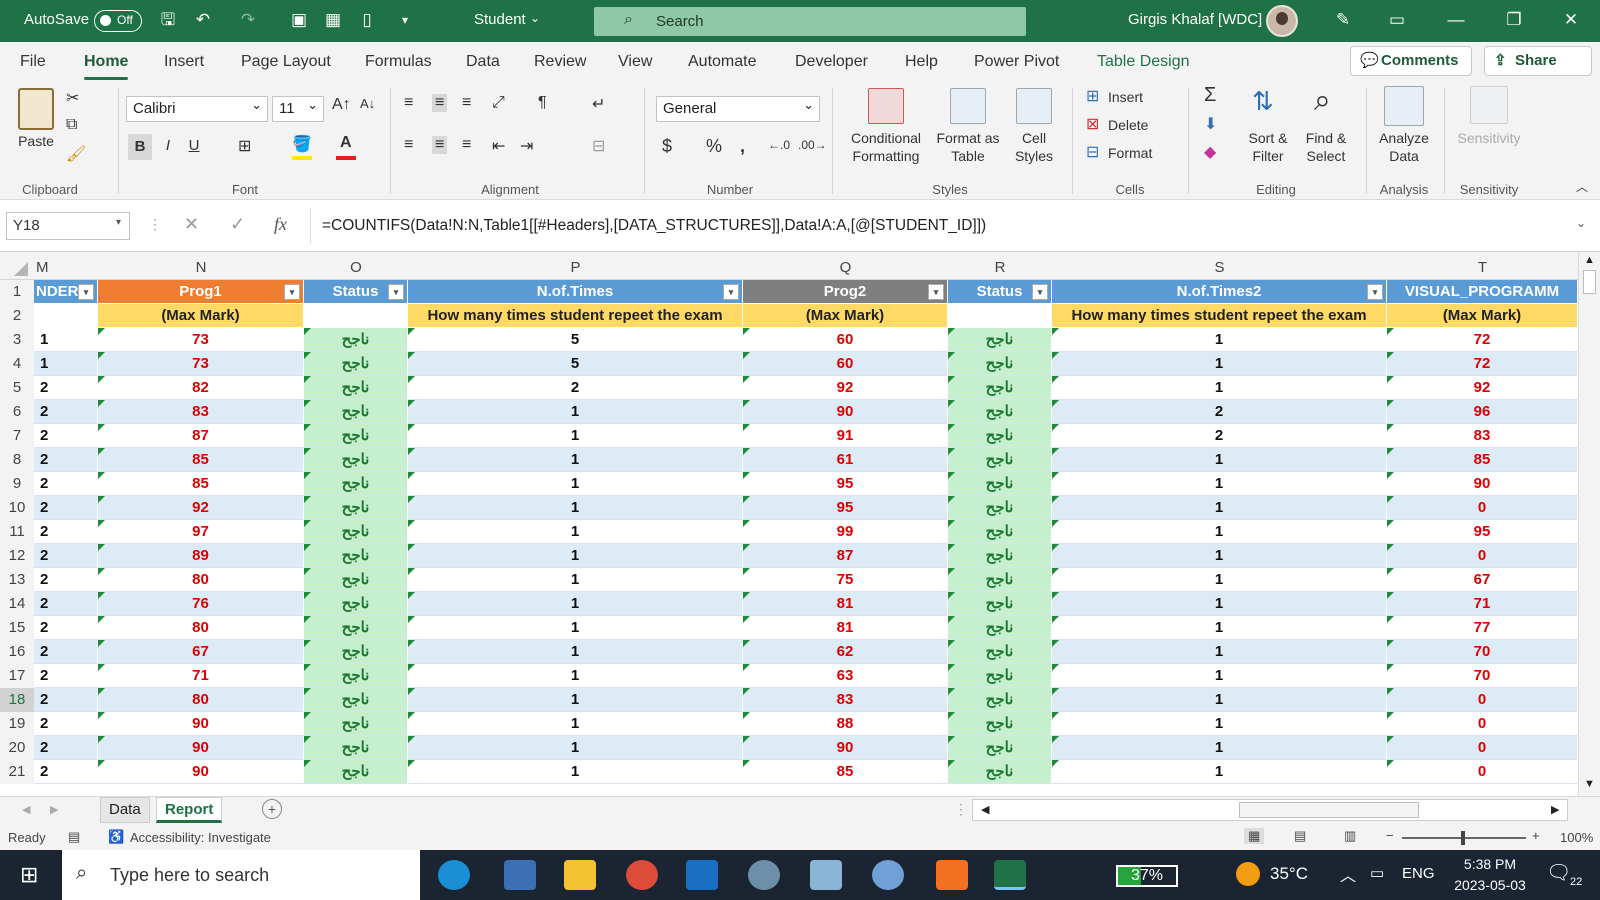  Describe the element at coordinates (248, 20) in the screenshot. I see `redo-icon: ↷` at that location.